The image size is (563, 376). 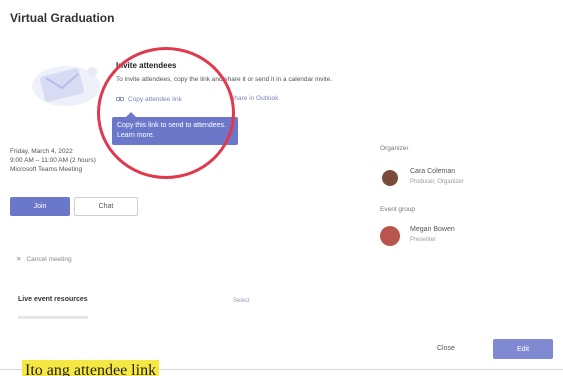 I want to click on caption-text: Ito ang attendee link, so click(x=91, y=368).